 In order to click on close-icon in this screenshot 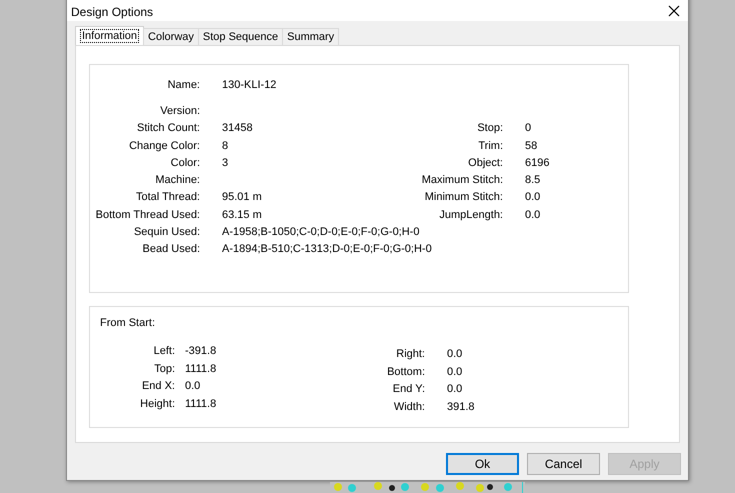, I will do `click(674, 11)`.